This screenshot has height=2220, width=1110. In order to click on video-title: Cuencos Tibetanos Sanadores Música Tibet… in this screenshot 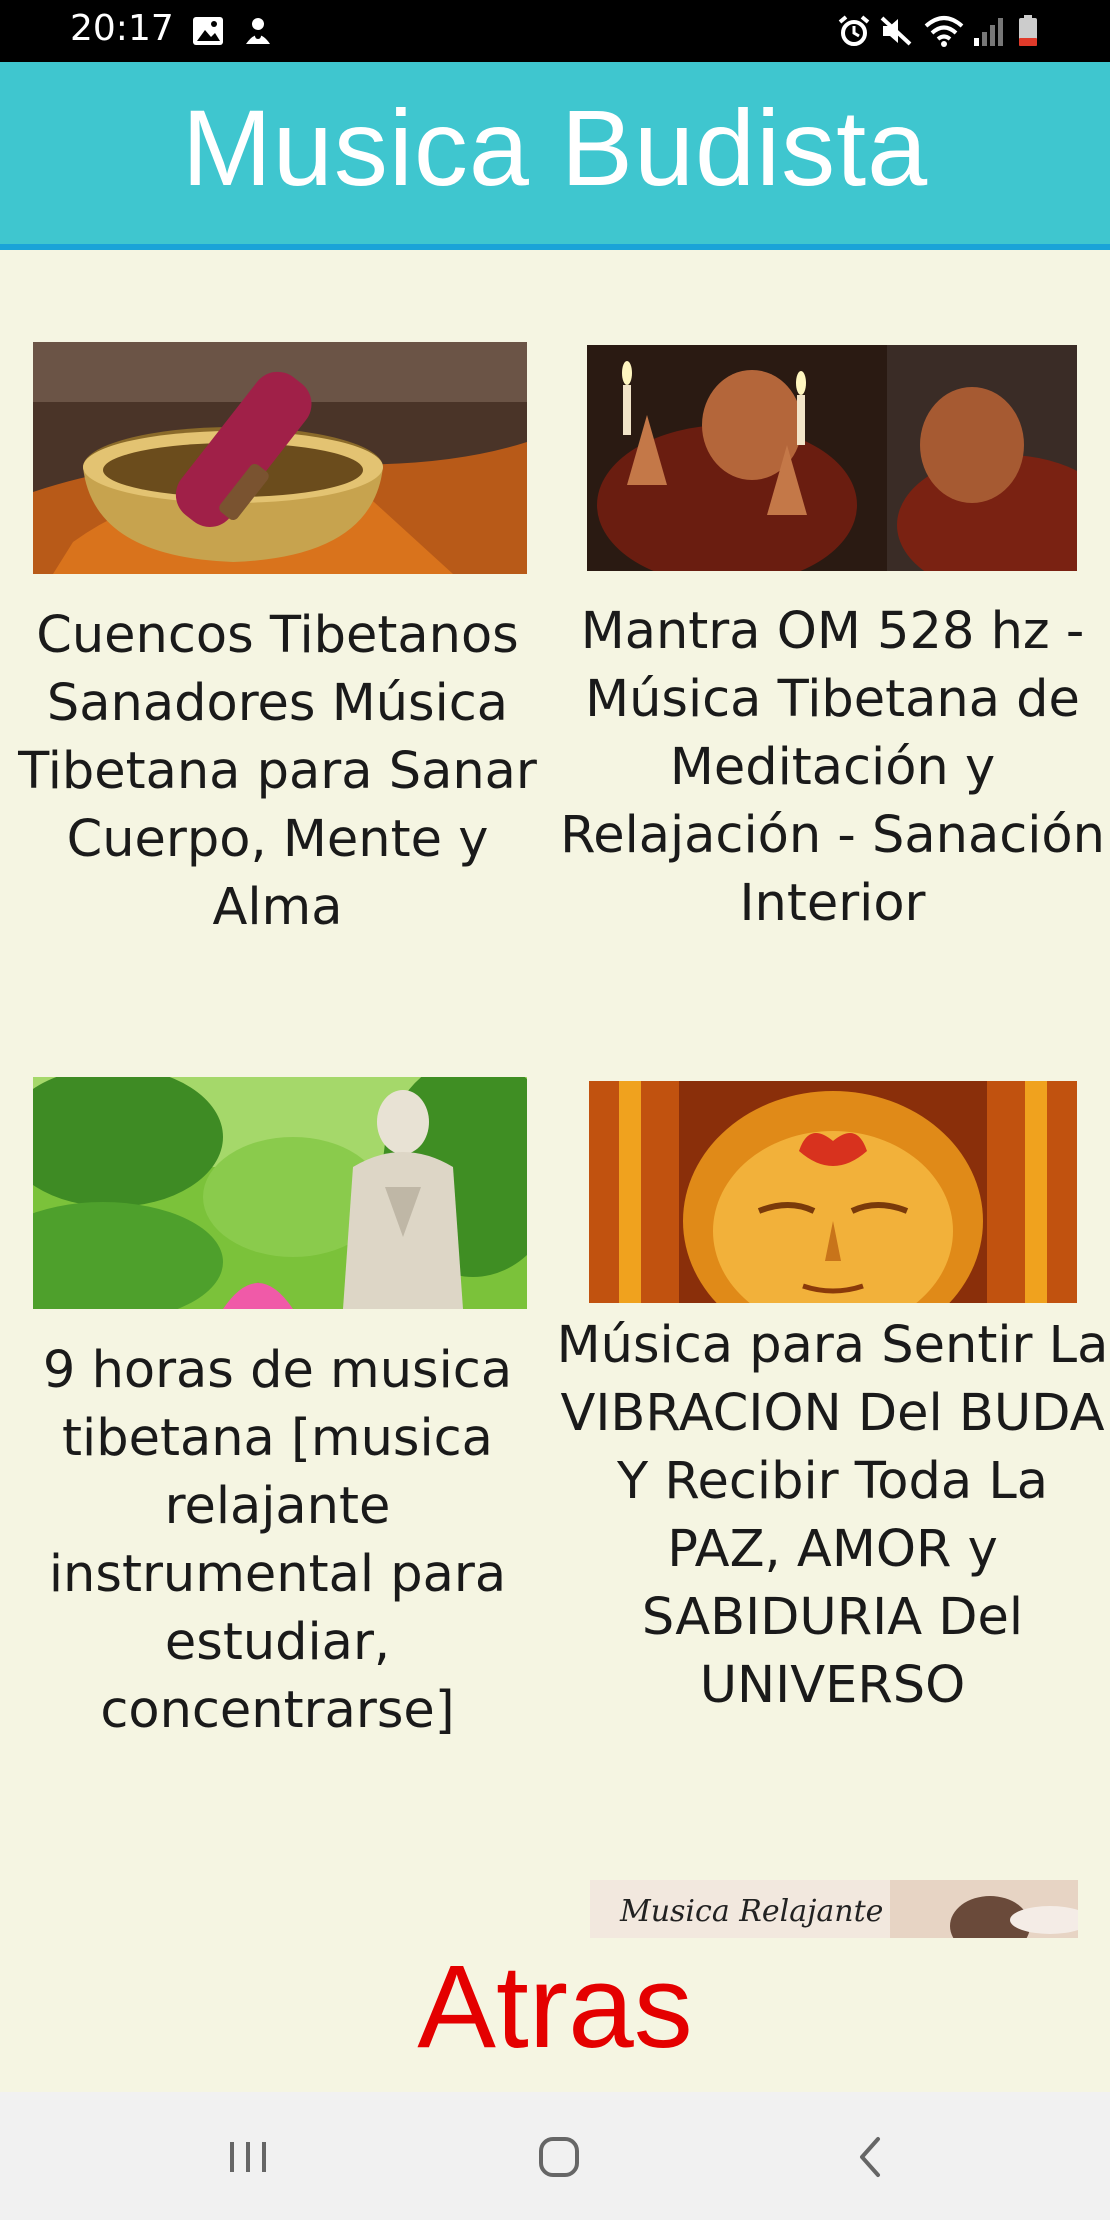, I will do `click(277, 772)`.